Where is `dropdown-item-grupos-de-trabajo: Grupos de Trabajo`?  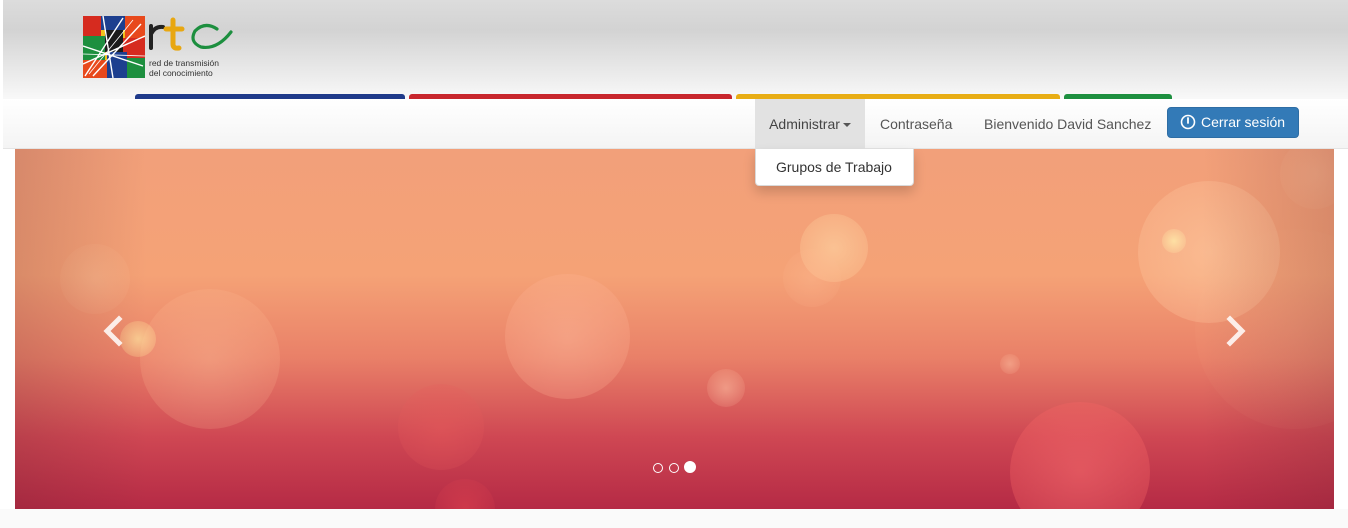 dropdown-item-grupos-de-trabajo: Grupos de Trabajo is located at coordinates (834, 167).